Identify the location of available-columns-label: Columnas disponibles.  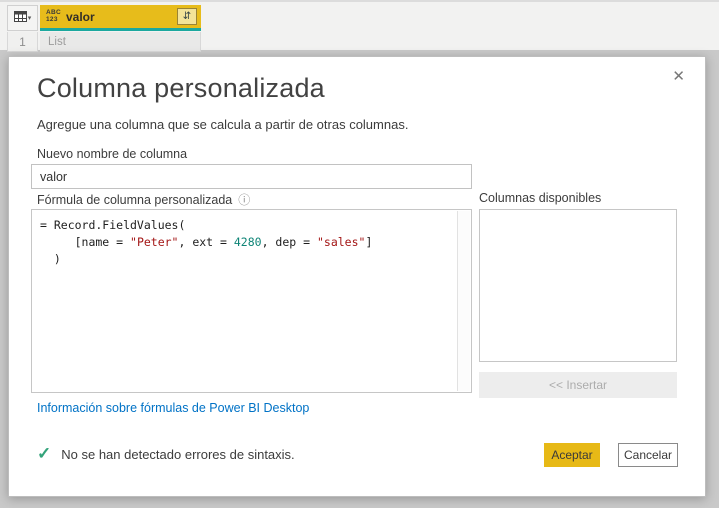
(540, 198).